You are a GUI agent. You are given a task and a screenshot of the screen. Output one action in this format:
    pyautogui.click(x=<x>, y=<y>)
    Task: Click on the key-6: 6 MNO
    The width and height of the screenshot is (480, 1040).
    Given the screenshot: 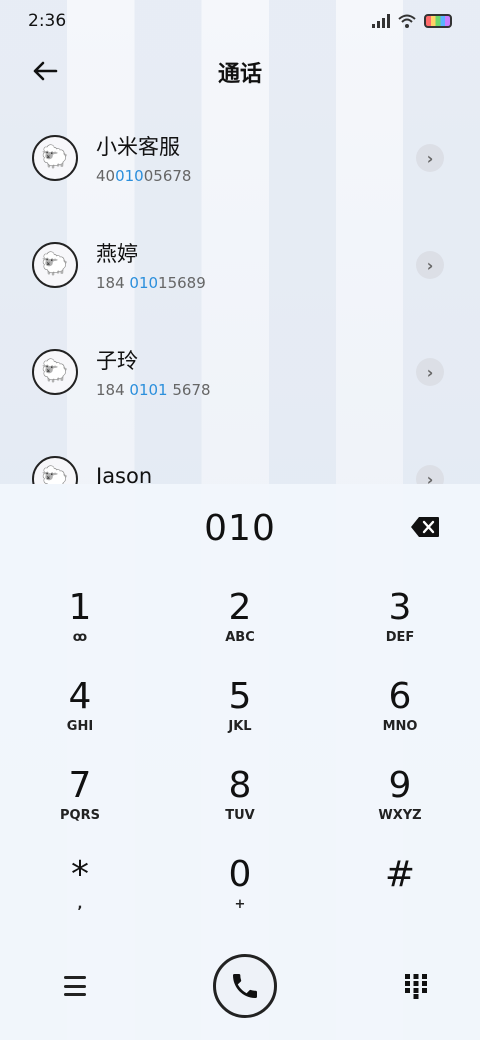 What is the action you would take?
    pyautogui.click(x=400, y=721)
    